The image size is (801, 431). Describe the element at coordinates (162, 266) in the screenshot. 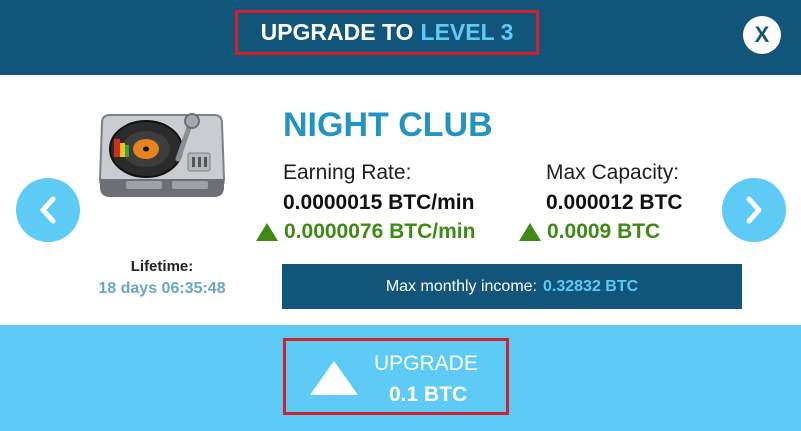

I see `lifetime-label: Lifetime:` at that location.